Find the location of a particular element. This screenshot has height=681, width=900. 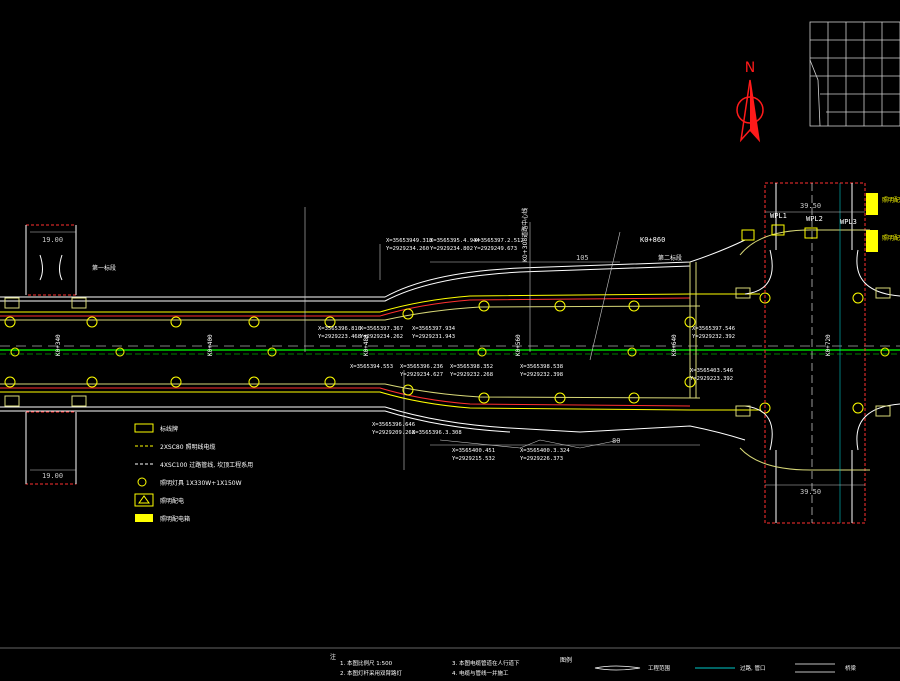

dim-bottom-right: 39.50 is located at coordinates (810, 492).